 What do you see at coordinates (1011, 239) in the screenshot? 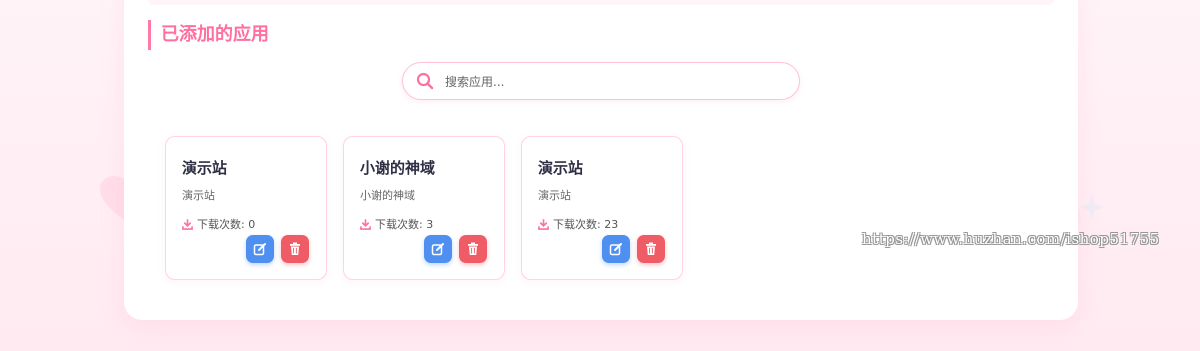
I see `watermark-text: https://www.huzhan.com/ishop51755` at bounding box center [1011, 239].